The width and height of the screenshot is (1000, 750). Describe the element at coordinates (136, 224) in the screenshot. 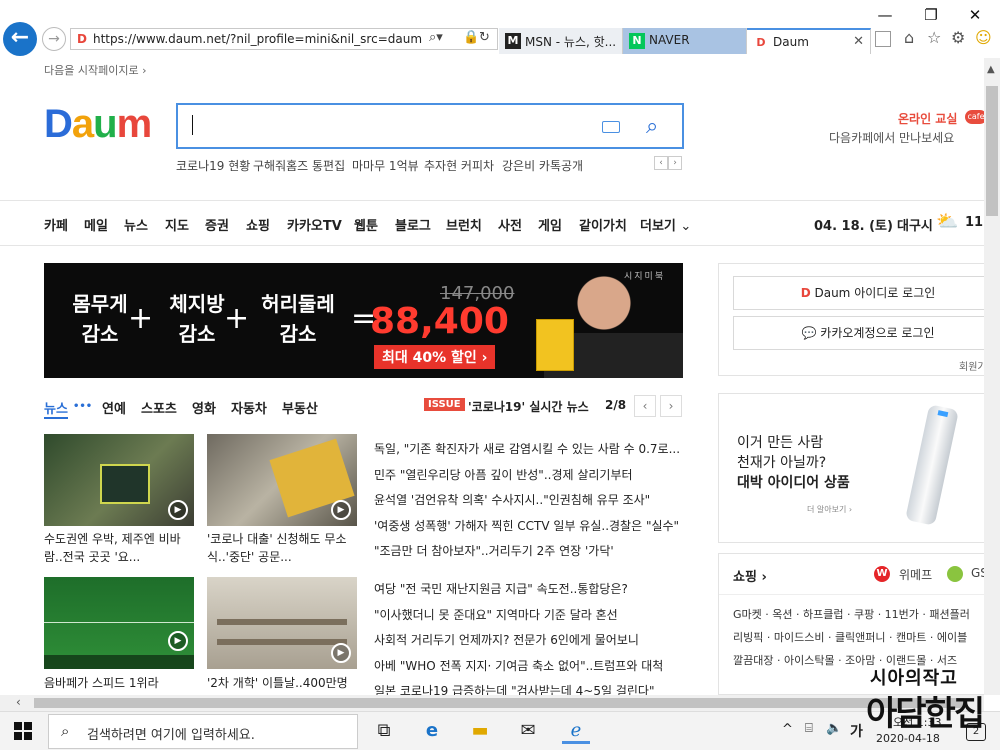

I see `nav-news: 뉴스` at that location.